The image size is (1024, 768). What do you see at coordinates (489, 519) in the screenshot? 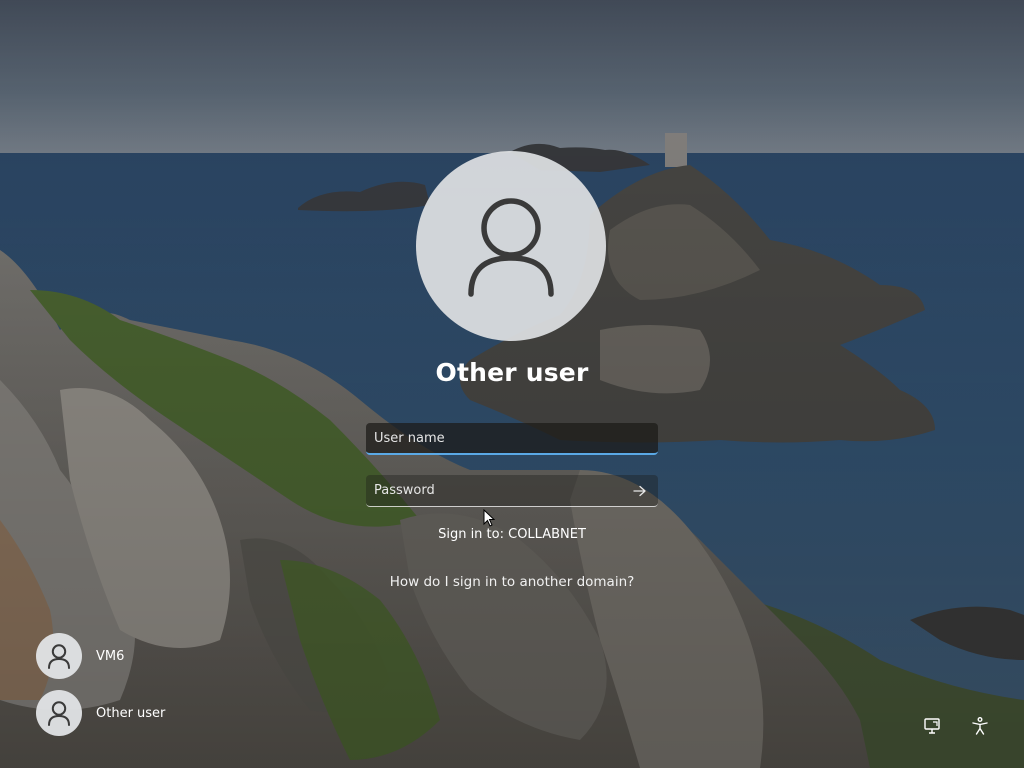
I see `mouse-cursor-icon` at bounding box center [489, 519].